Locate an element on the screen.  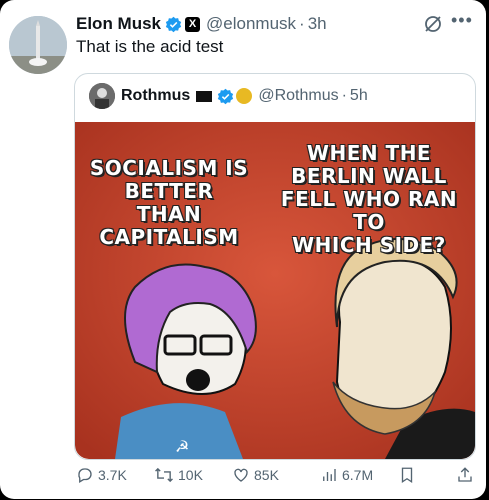
author-handle: @elonmusk is located at coordinates (251, 24).